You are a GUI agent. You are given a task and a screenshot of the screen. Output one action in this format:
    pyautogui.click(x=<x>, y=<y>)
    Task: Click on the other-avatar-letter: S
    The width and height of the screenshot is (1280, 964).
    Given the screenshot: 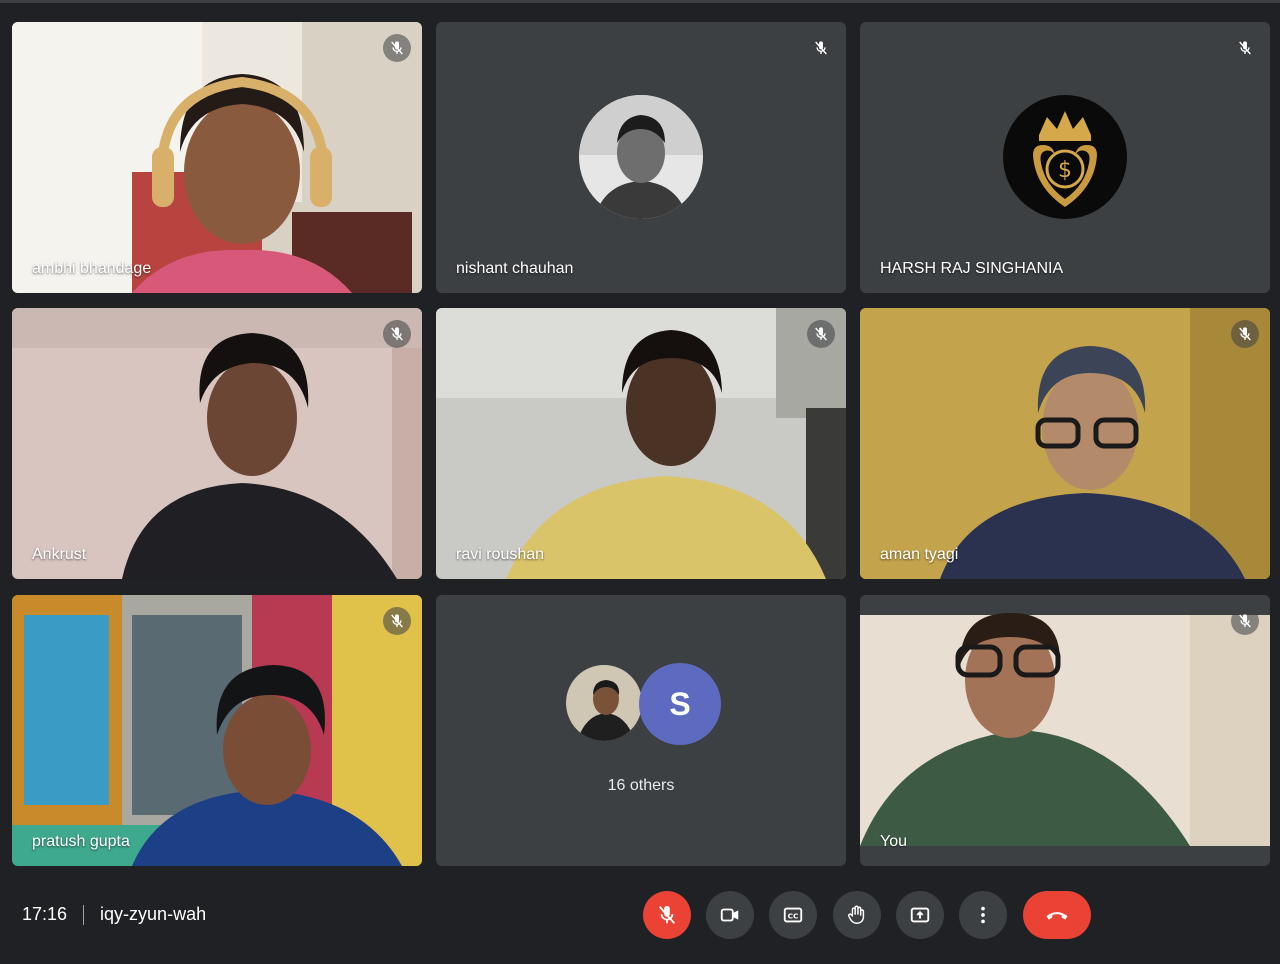 What is the action you would take?
    pyautogui.click(x=680, y=704)
    